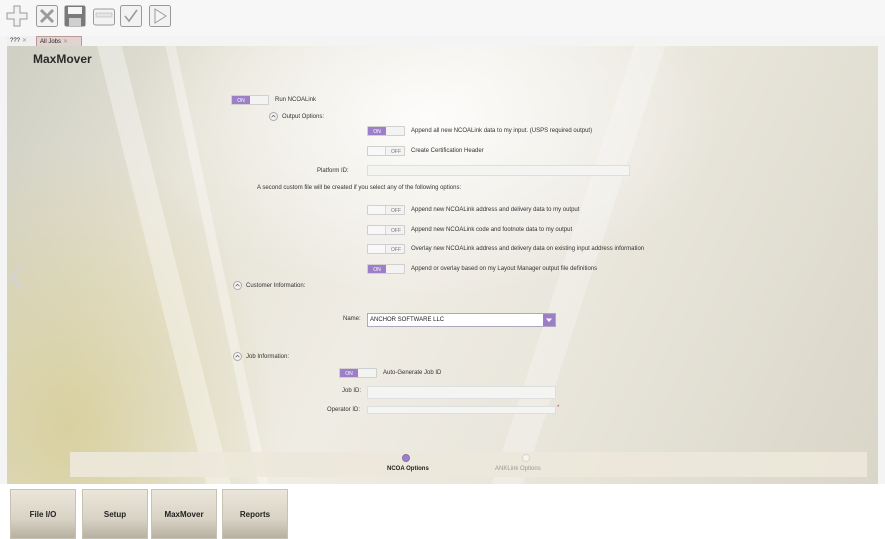 The image size is (885, 539). Describe the element at coordinates (442, 511) in the screenshot. I see `bottom-nav: File I/O Setup MaxMover Reports` at that location.